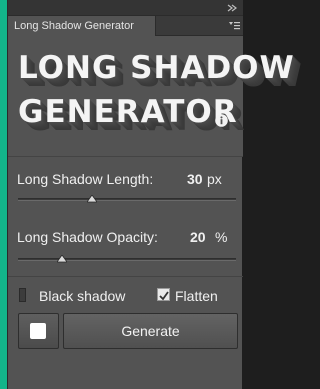  What do you see at coordinates (87, 237) in the screenshot?
I see `opacity-label: Long Shadow Opacity:` at bounding box center [87, 237].